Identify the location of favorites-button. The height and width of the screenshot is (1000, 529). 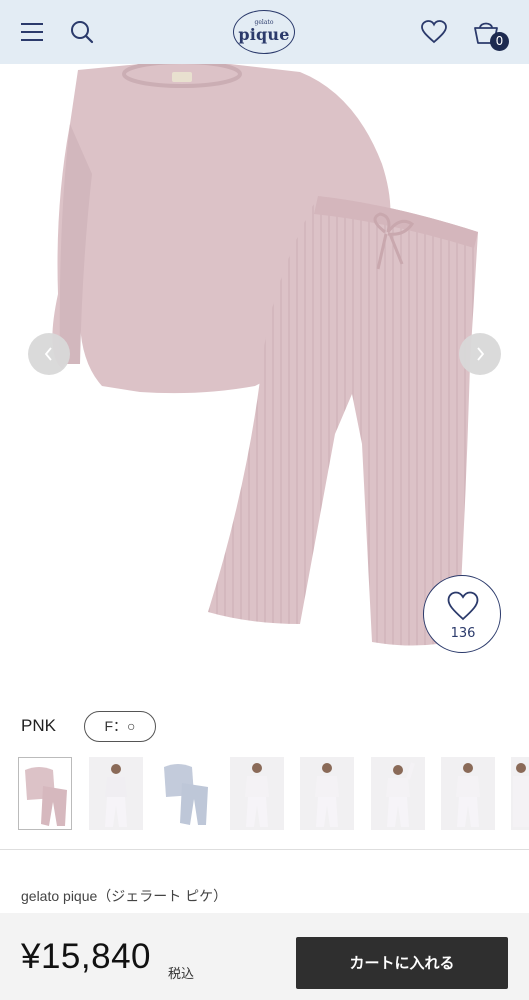
(434, 32).